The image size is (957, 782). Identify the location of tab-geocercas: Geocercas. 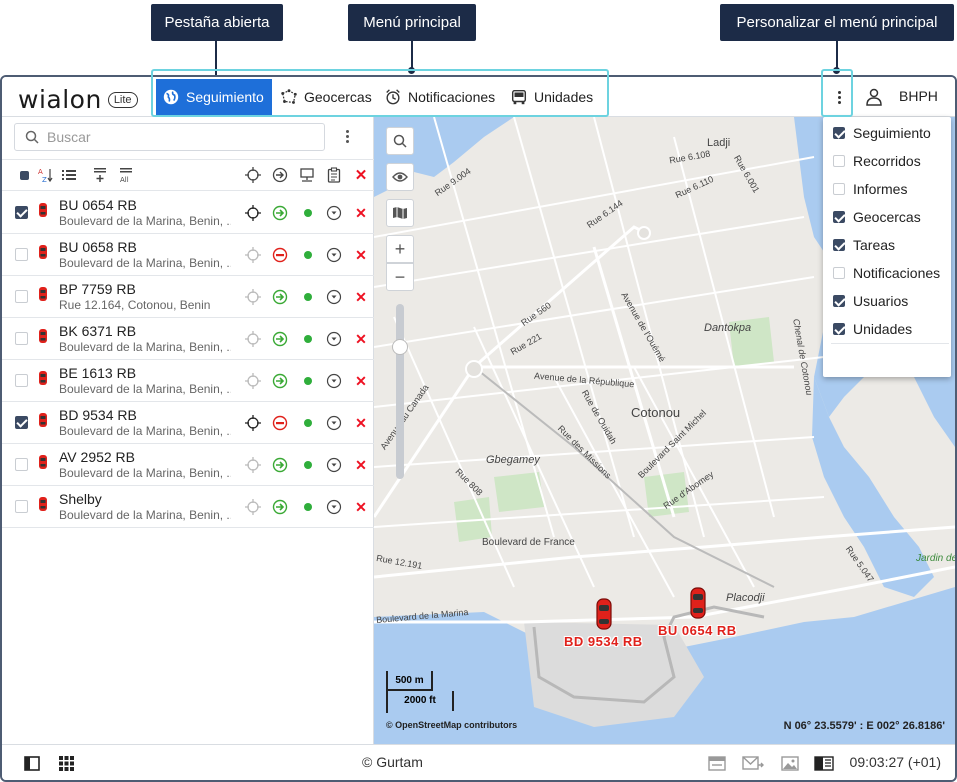
(326, 97).